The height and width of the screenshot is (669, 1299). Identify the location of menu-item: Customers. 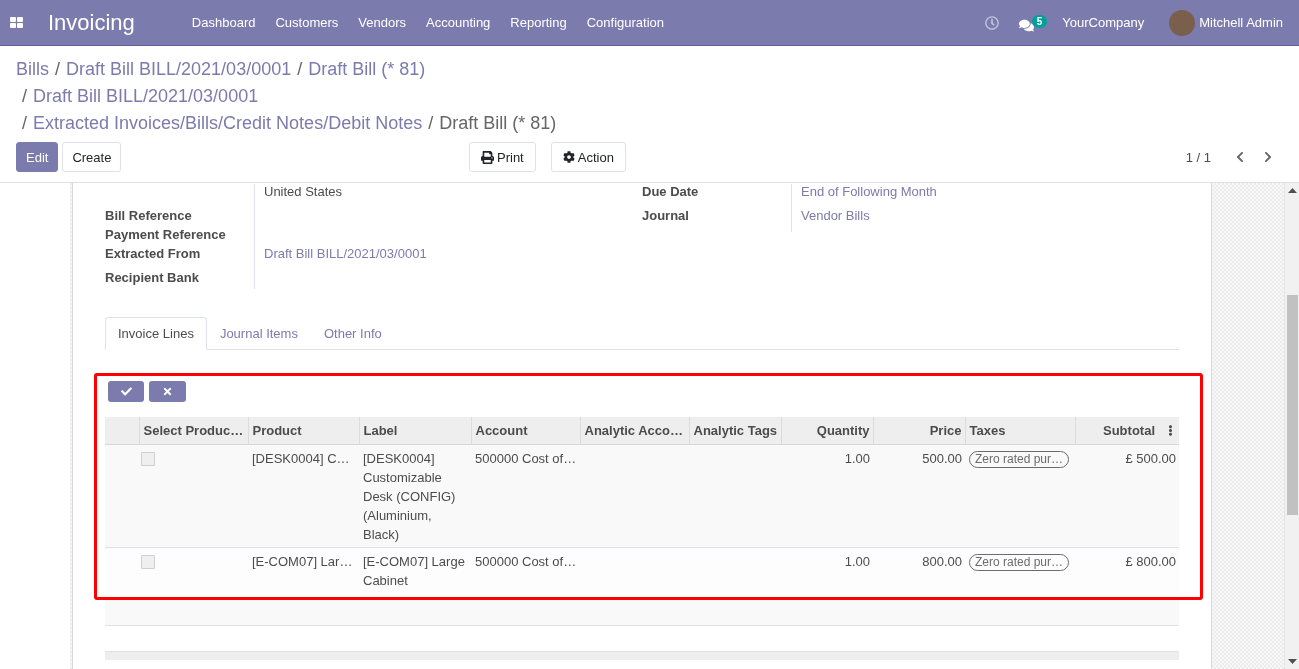
(307, 22).